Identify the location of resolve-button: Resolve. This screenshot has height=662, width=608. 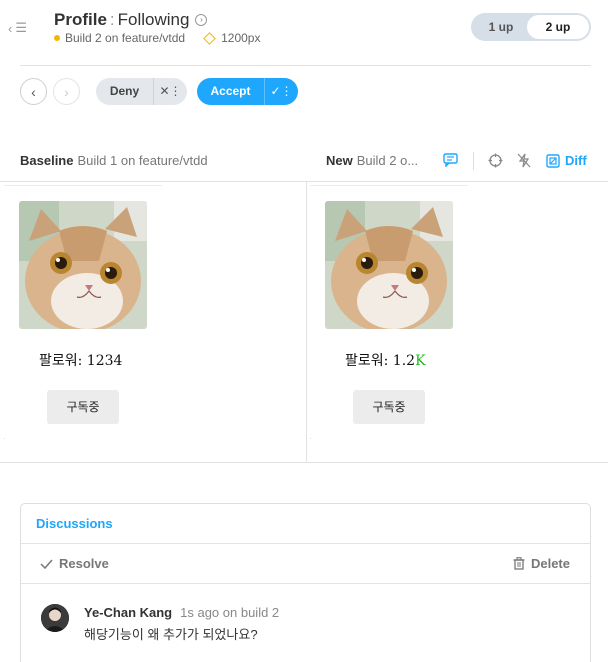
(74, 563).